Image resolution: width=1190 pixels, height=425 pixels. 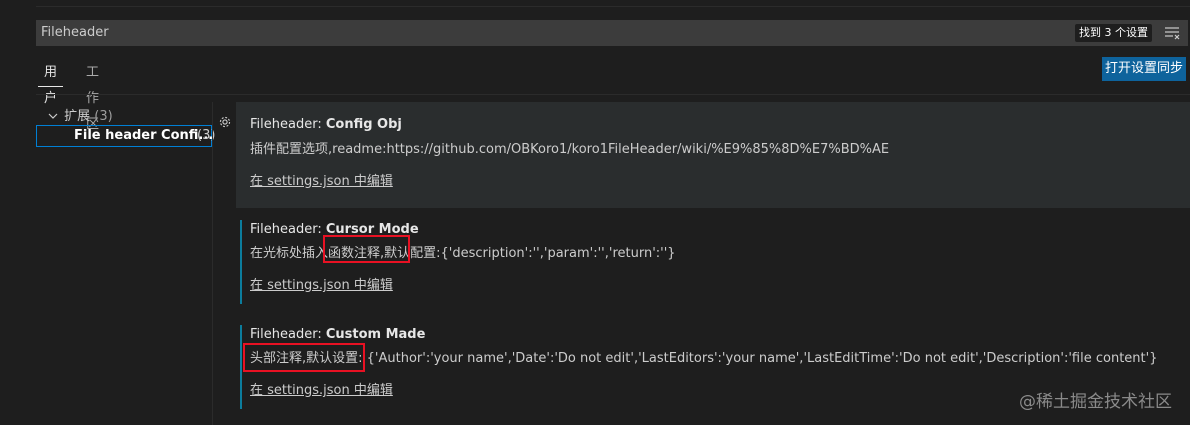 What do you see at coordinates (212, 263) in the screenshot?
I see `toc-divider` at bounding box center [212, 263].